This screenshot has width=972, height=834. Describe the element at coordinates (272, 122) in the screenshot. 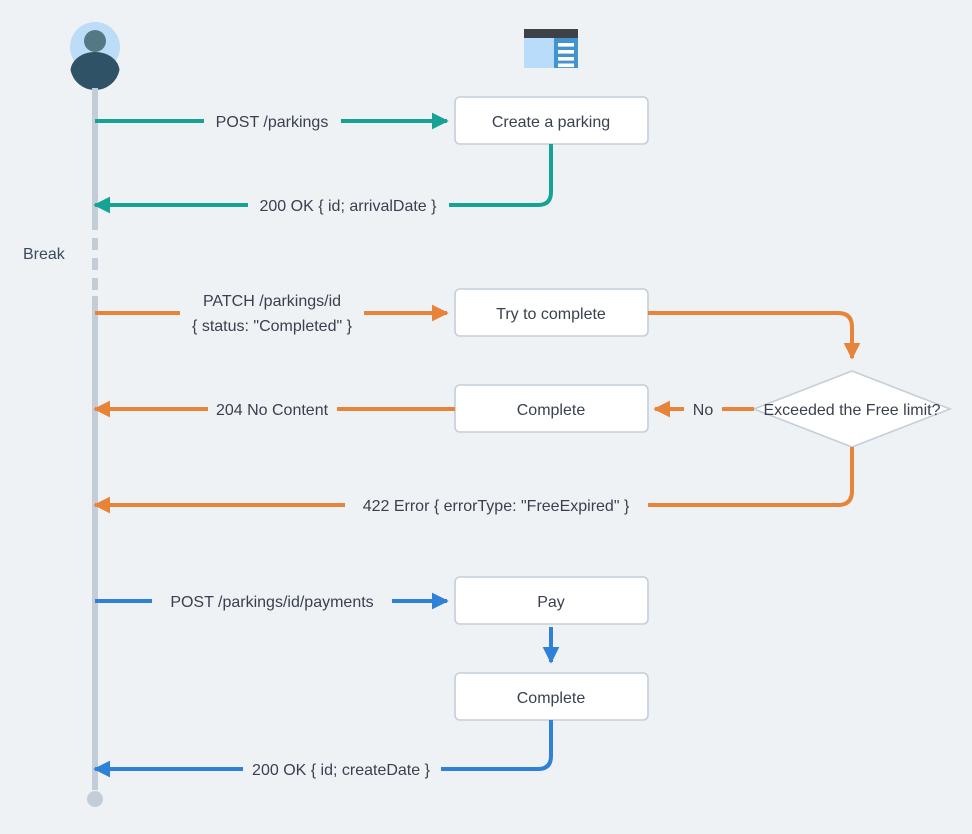

I see `msg-post-parkings-label: POST /parkings` at that location.